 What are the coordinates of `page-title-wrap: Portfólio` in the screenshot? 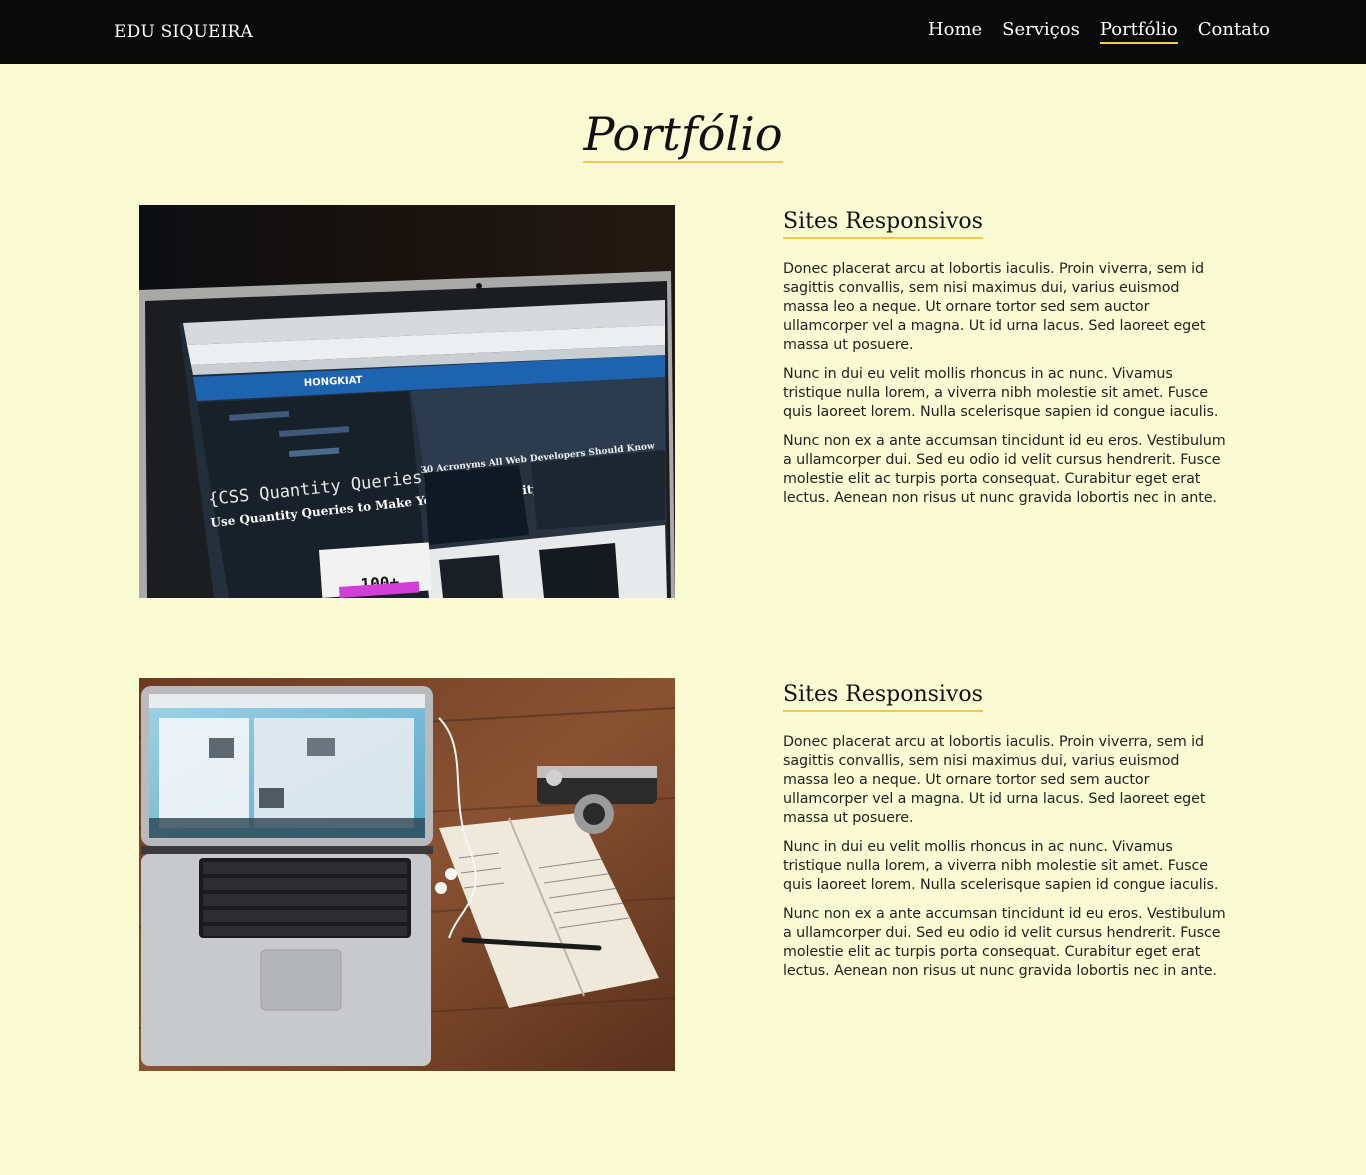 It's located at (683, 135).